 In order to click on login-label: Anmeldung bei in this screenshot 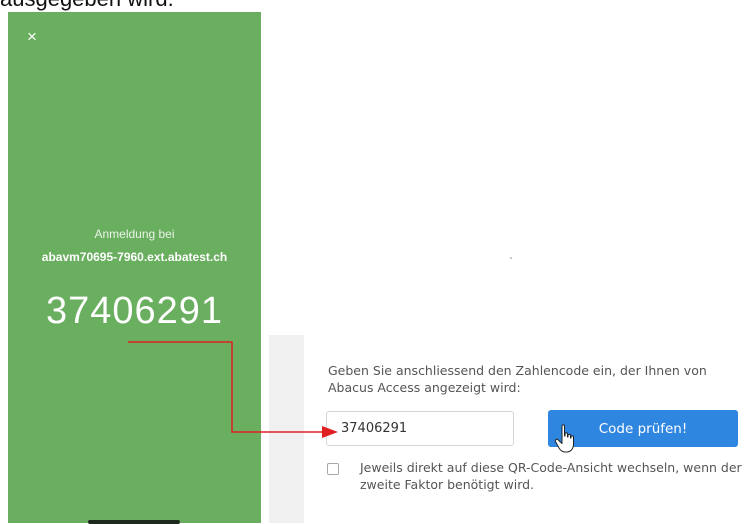, I will do `click(134, 234)`.